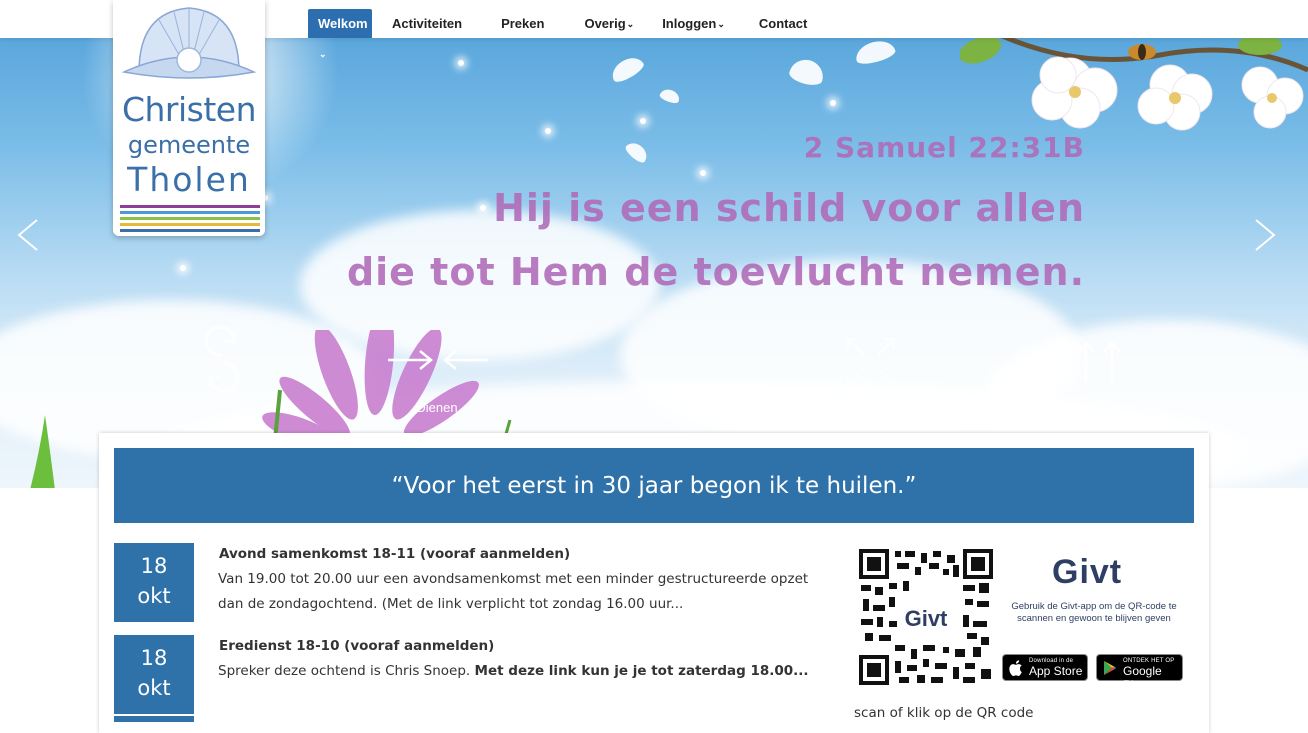 This screenshot has width=1308, height=733. I want to click on arrows-inward-icon, so click(438, 360).